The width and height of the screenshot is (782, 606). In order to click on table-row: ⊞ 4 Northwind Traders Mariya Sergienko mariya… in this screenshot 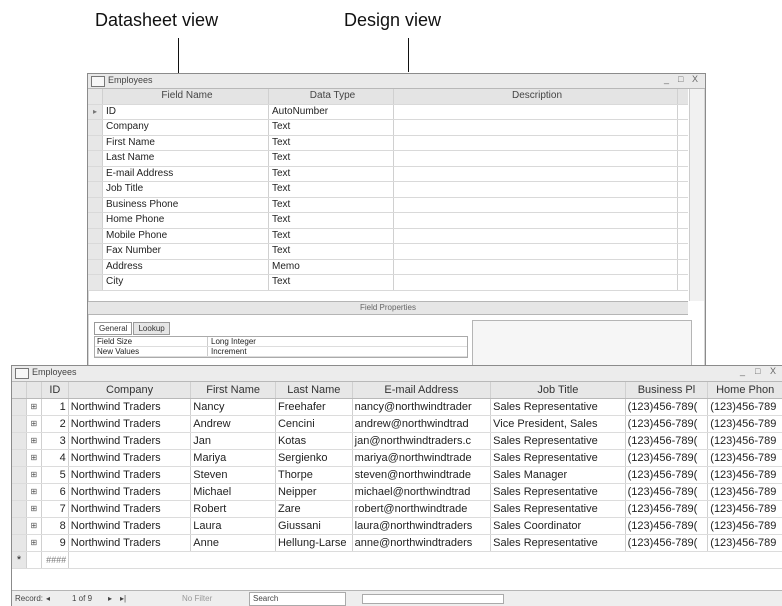, I will do `click(397, 458)`.